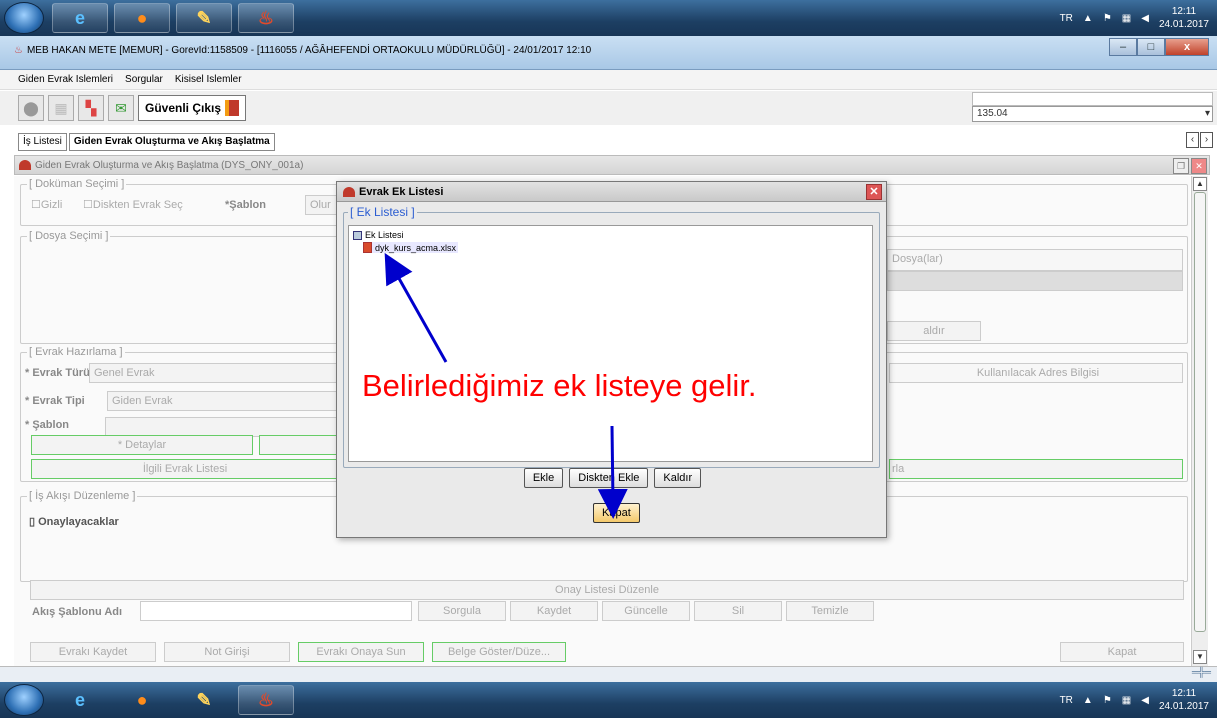 This screenshot has height=718, width=1217. Describe the element at coordinates (46, 204) in the screenshot. I see `gizli-checkbox: ☐Gizli` at that location.